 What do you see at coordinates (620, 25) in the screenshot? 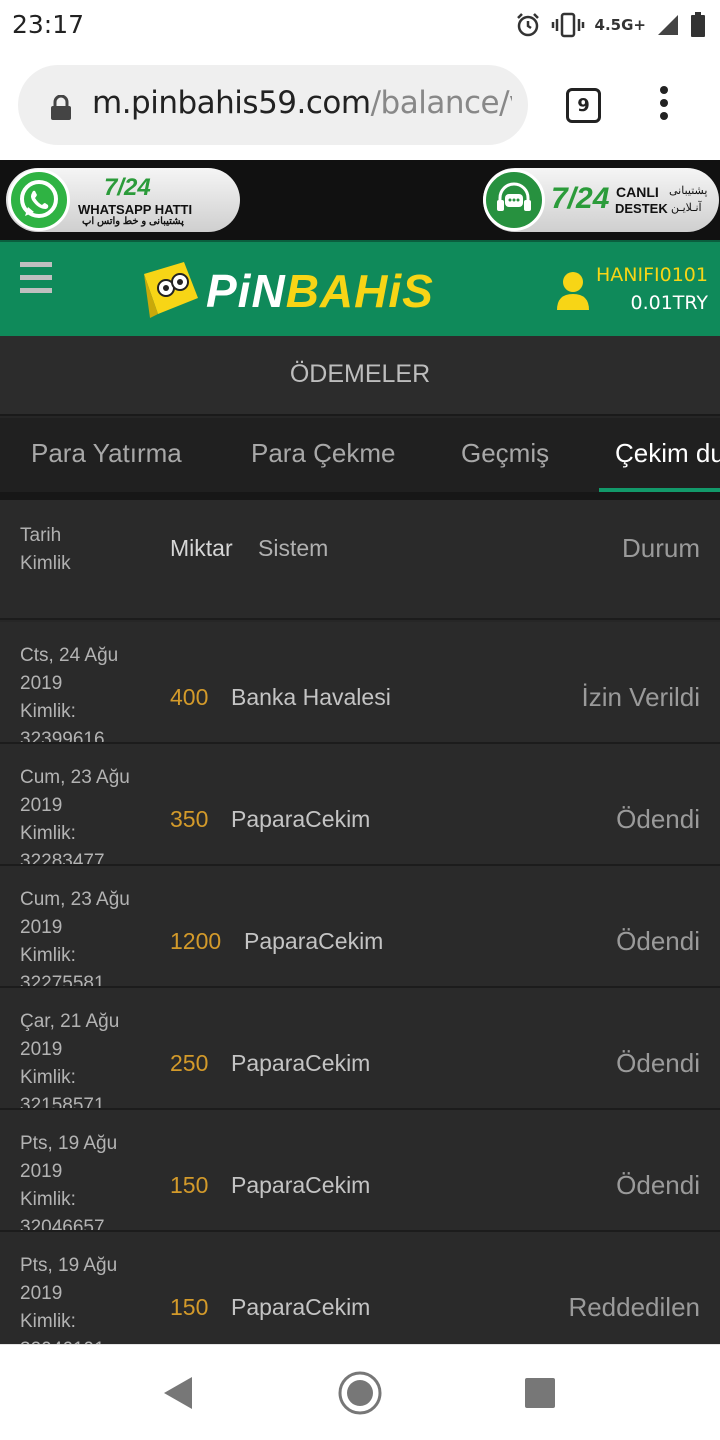
I see `network-type: 4.5G+` at bounding box center [620, 25].